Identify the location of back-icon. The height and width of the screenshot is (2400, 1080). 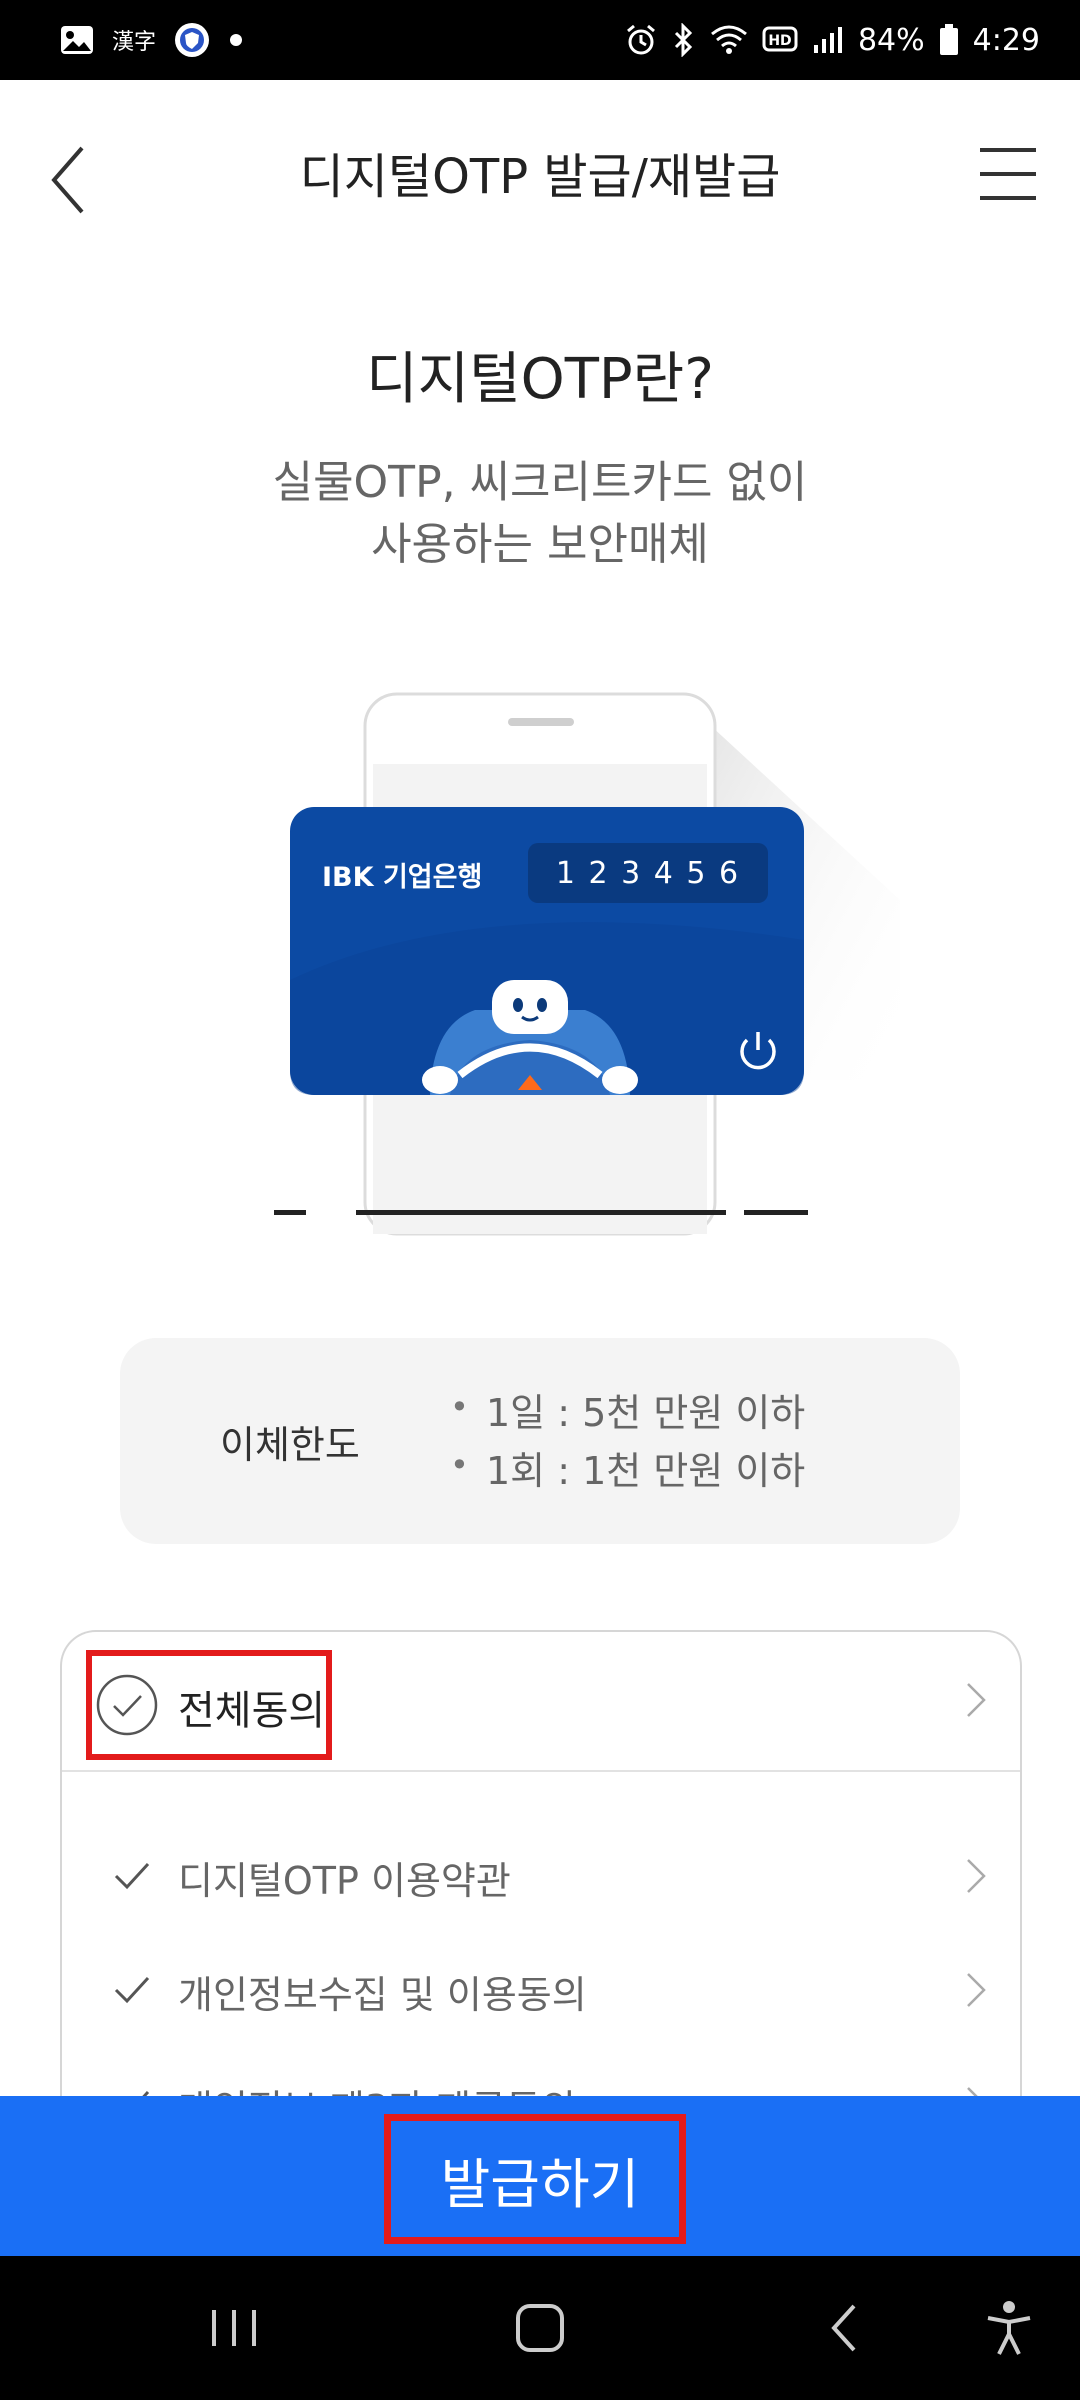
(845, 2328).